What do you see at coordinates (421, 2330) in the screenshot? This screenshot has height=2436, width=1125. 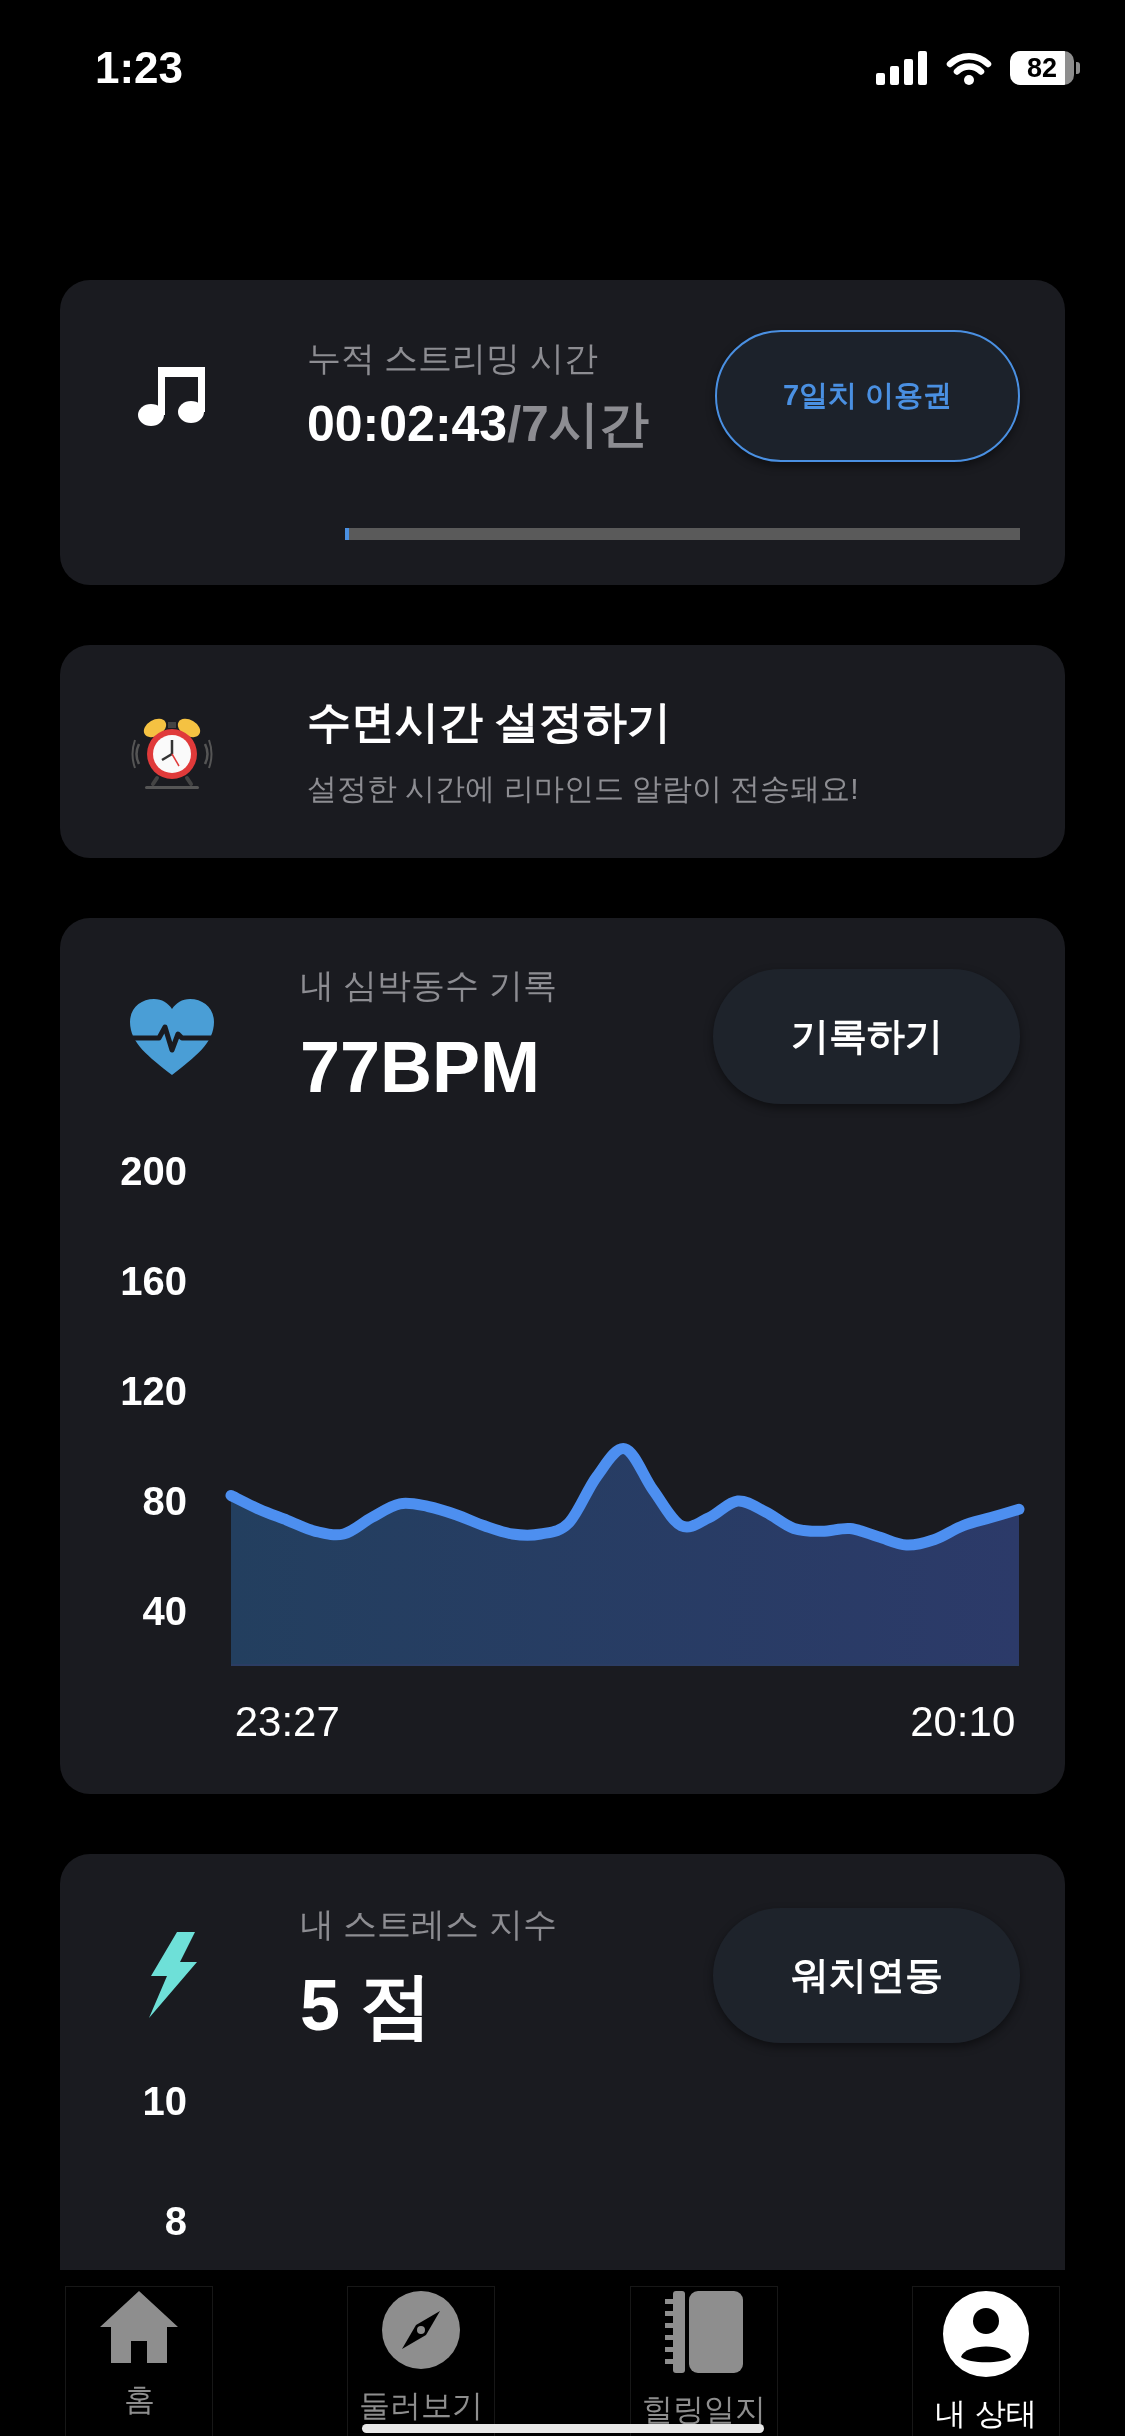 I see `compass-icon` at bounding box center [421, 2330].